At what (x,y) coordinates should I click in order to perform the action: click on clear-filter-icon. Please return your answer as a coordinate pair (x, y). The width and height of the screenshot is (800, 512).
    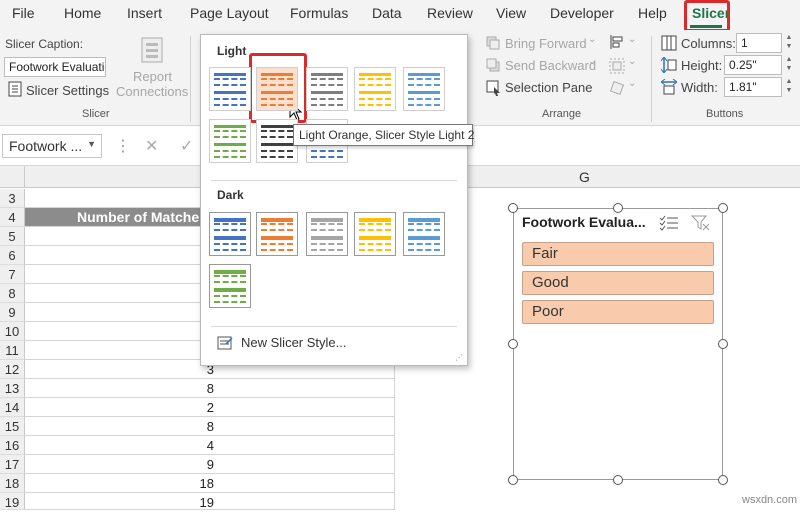
    Looking at the image, I should click on (700, 224).